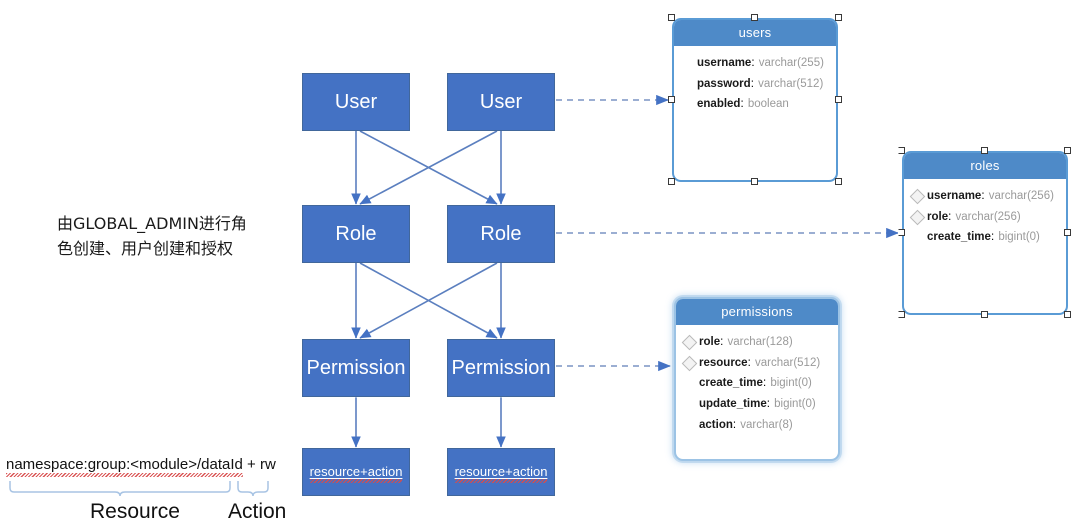 The height and width of the screenshot is (531, 1080). I want to click on annotation-label-resource: Resource, so click(135, 511).